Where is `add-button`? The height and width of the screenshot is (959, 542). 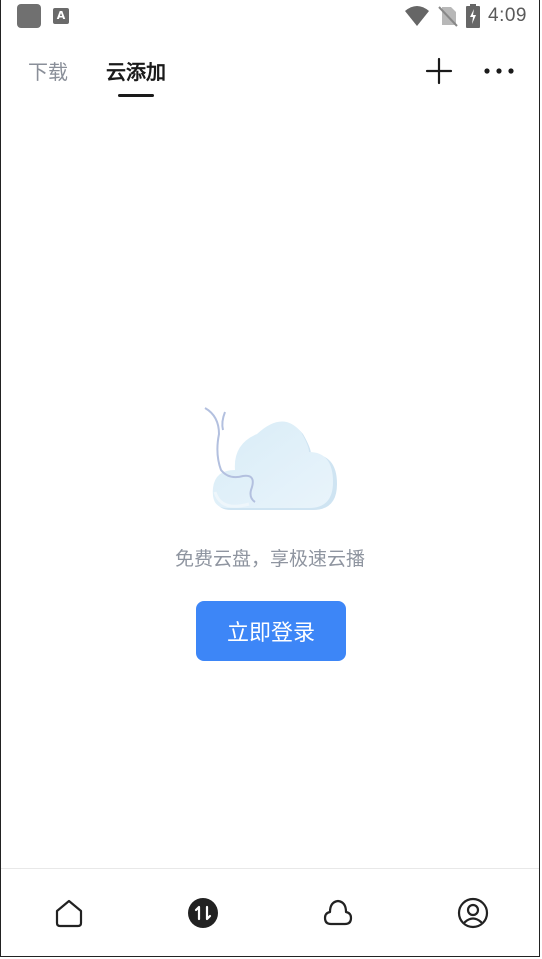 add-button is located at coordinates (439, 71).